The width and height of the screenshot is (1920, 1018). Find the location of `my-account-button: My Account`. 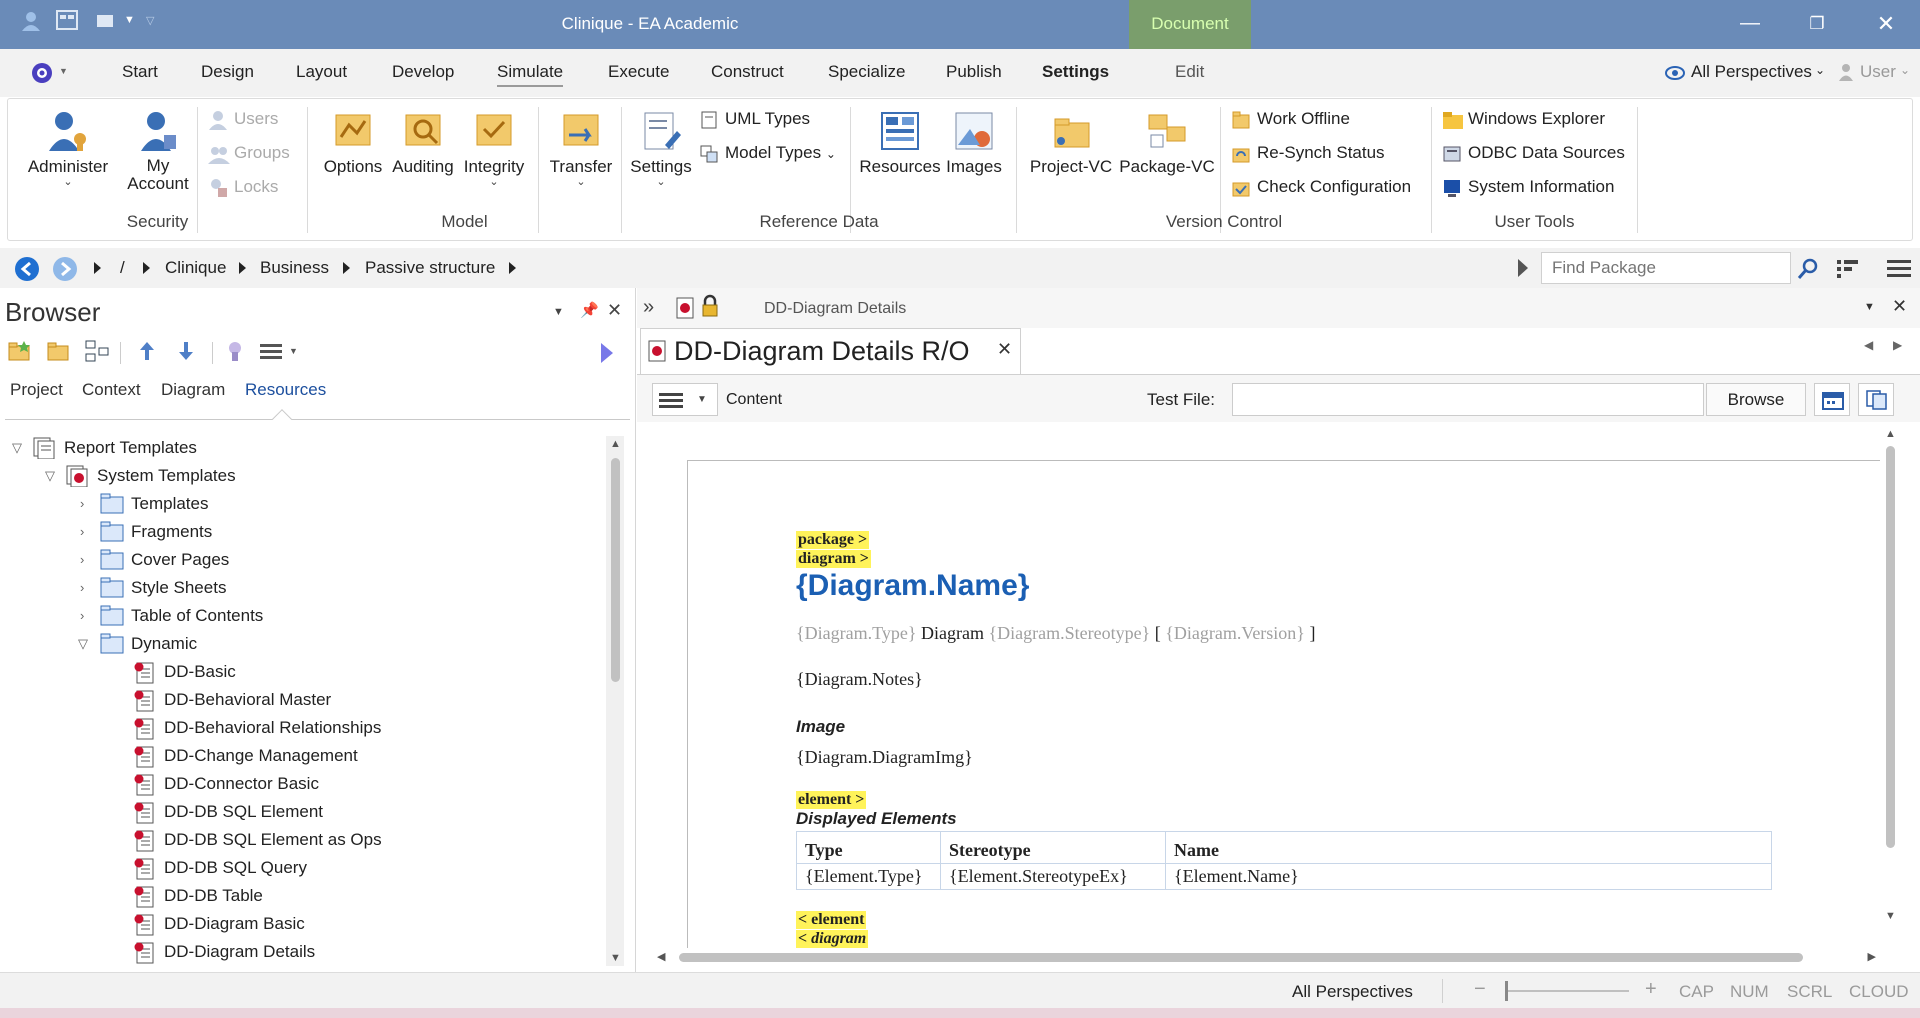

my-account-button: My Account is located at coordinates (158, 151).